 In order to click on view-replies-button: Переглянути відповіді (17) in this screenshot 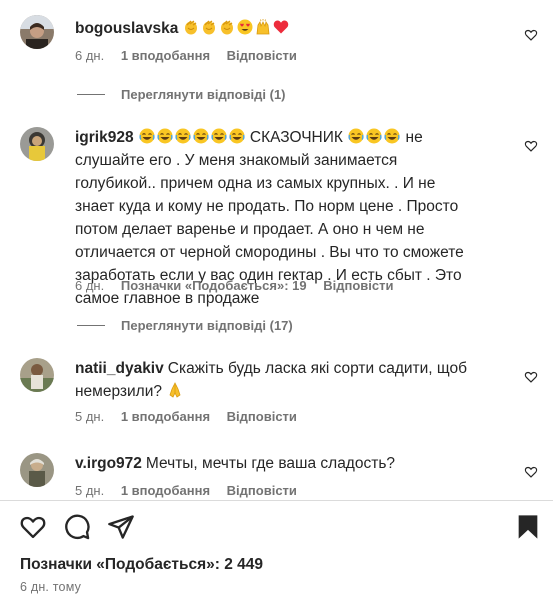, I will do `click(185, 325)`.